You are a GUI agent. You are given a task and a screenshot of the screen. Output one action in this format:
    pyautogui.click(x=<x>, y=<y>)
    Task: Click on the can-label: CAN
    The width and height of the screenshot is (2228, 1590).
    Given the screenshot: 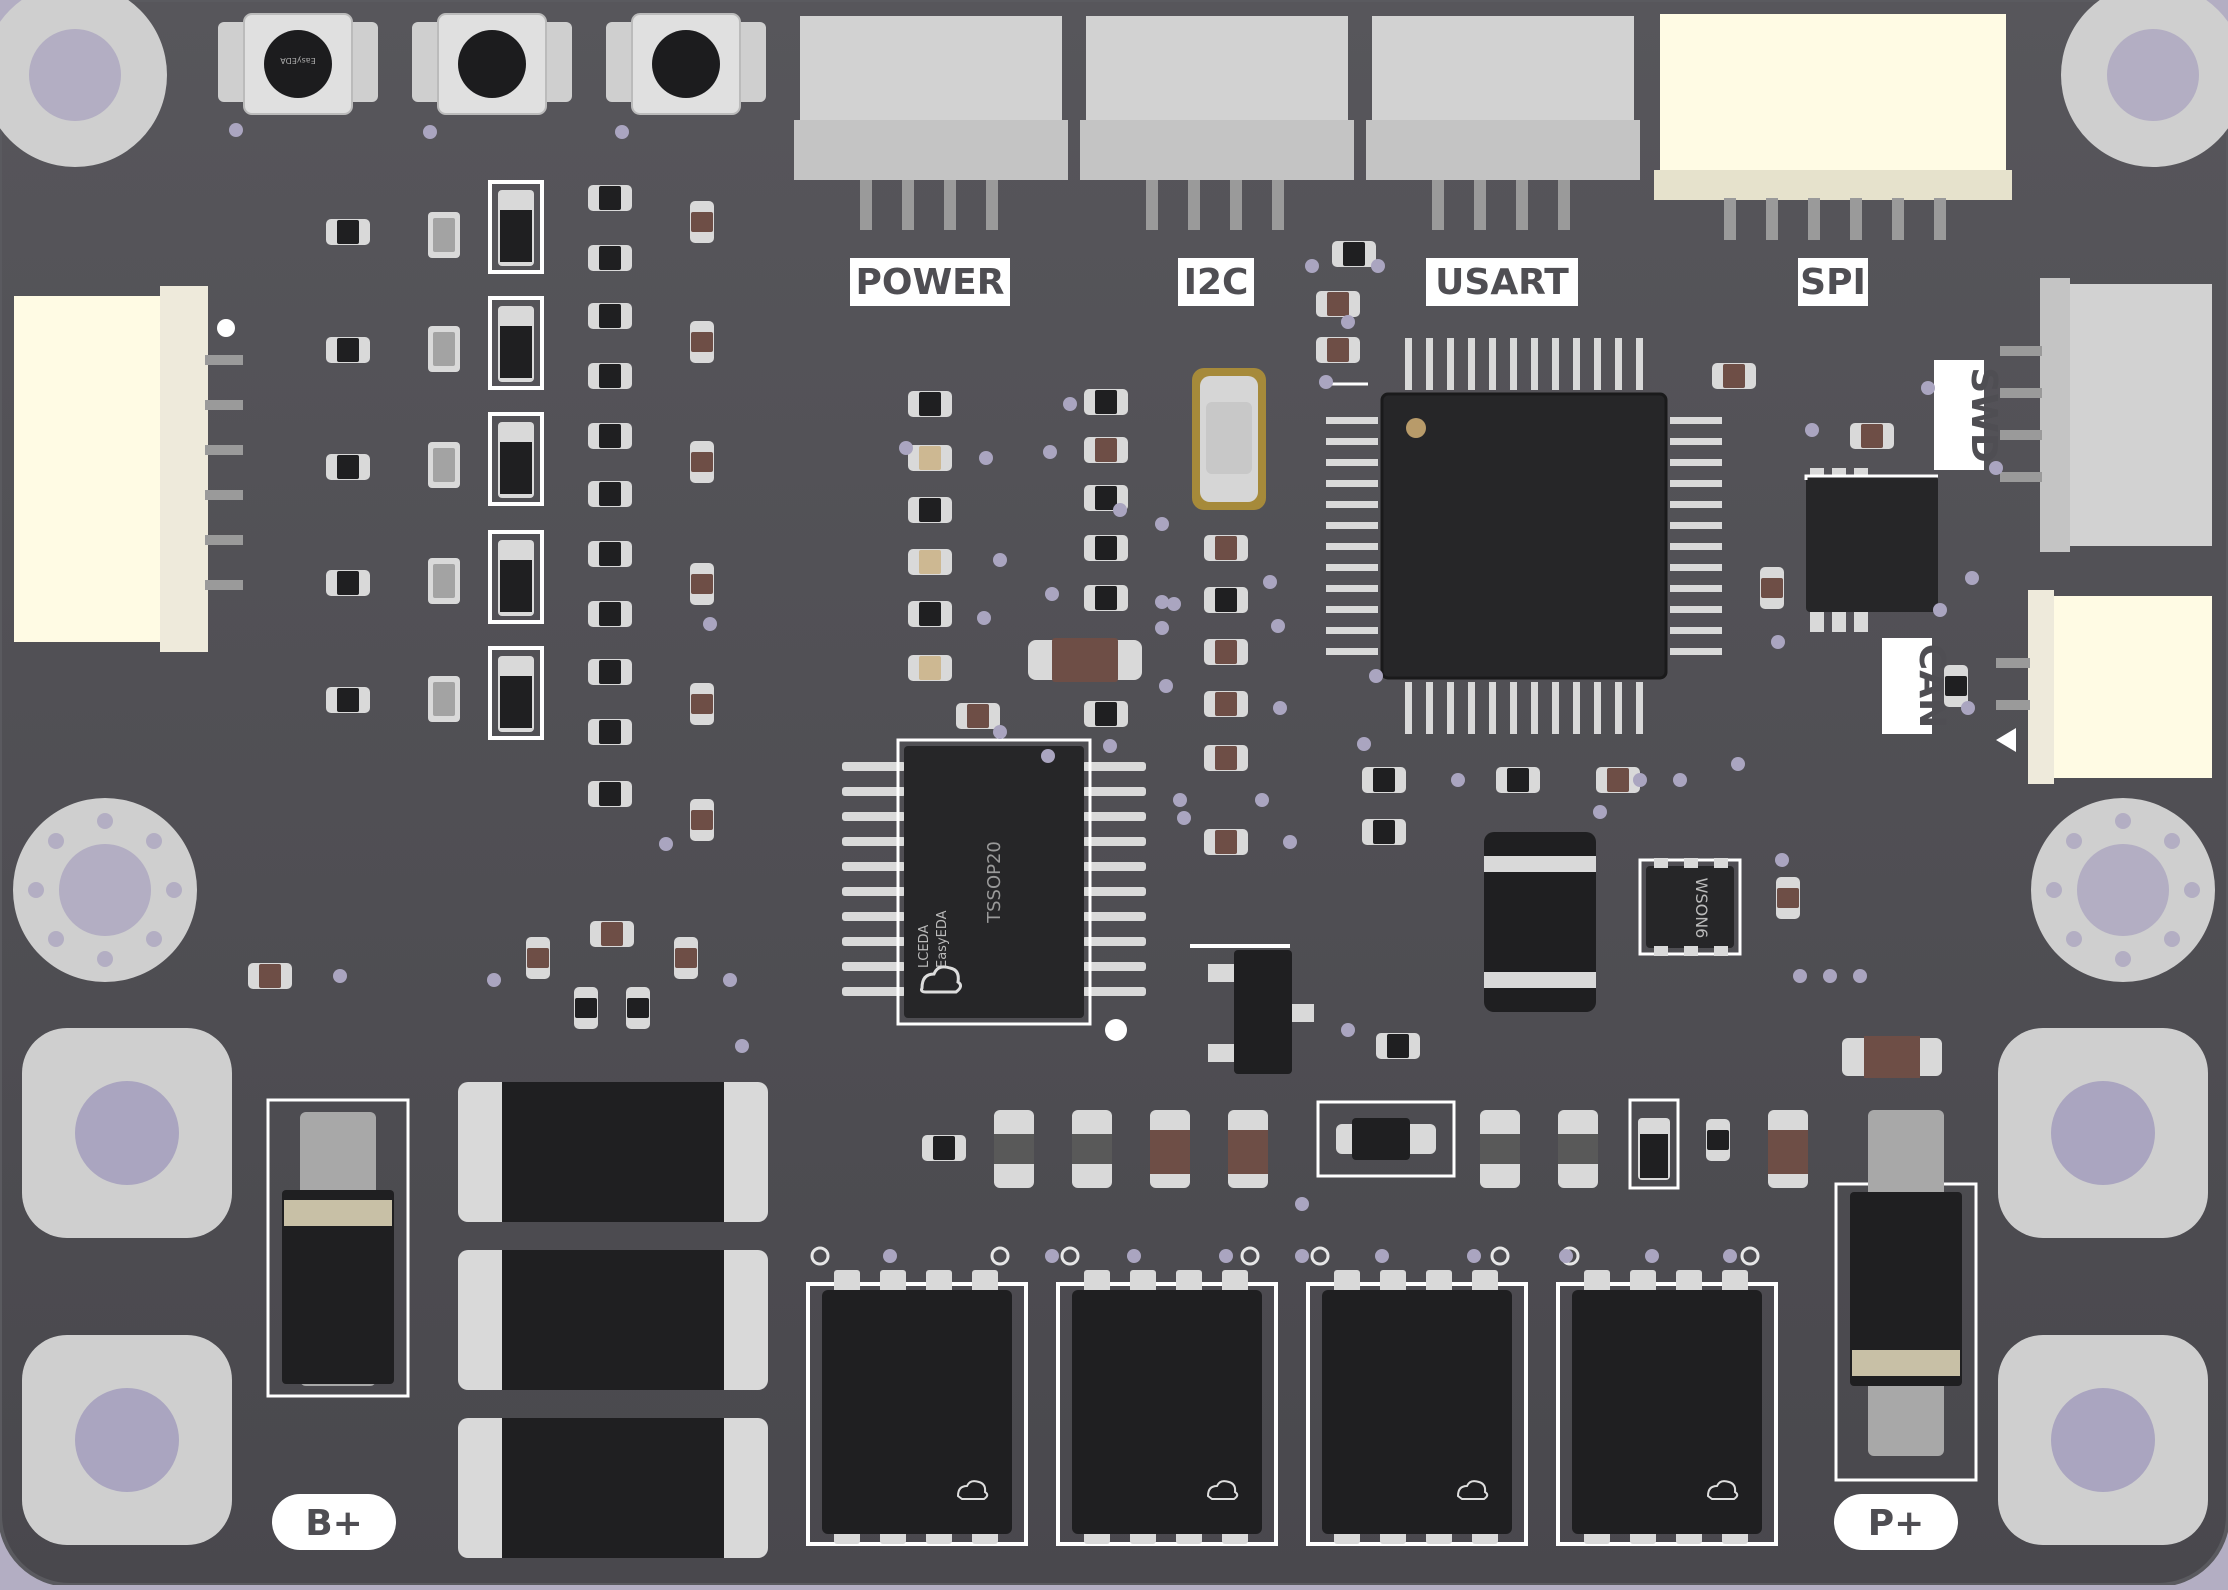 What is the action you would take?
    pyautogui.click(x=1917, y=686)
    